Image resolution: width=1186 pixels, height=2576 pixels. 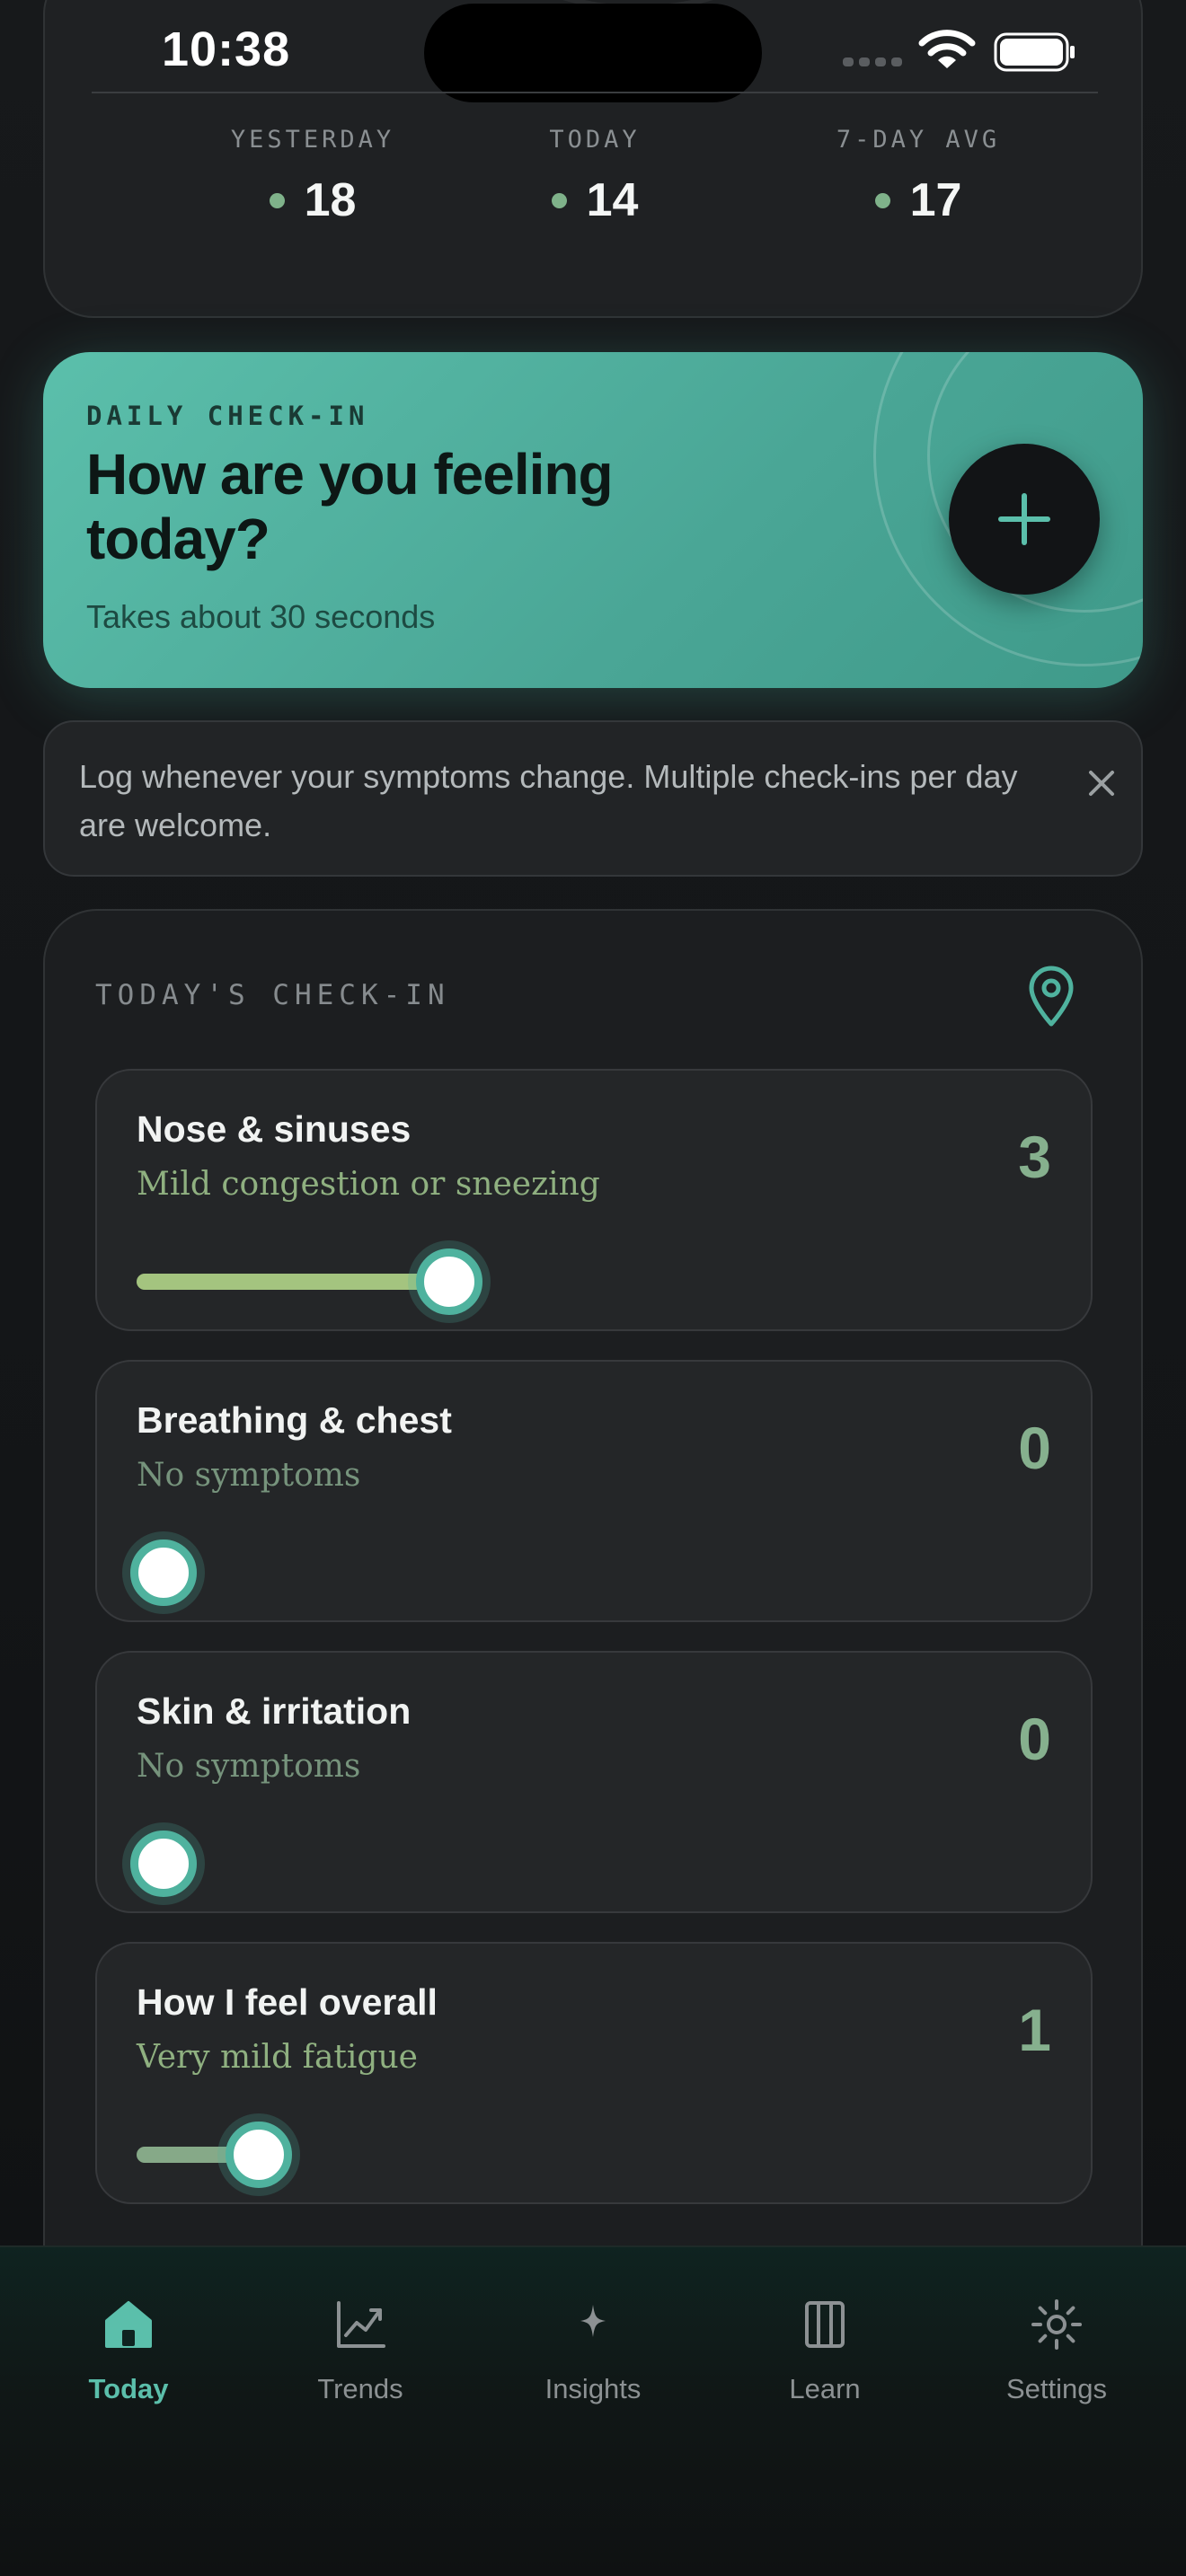 I want to click on status-bar: 10:38, so click(x=593, y=52).